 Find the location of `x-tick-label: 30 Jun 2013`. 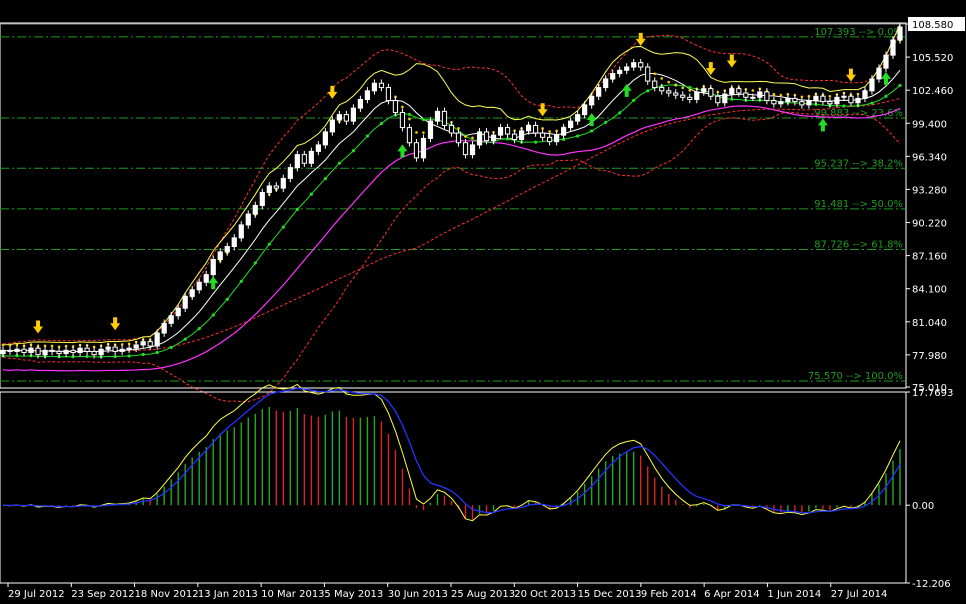

x-tick-label: 30 Jun 2013 is located at coordinates (418, 594).